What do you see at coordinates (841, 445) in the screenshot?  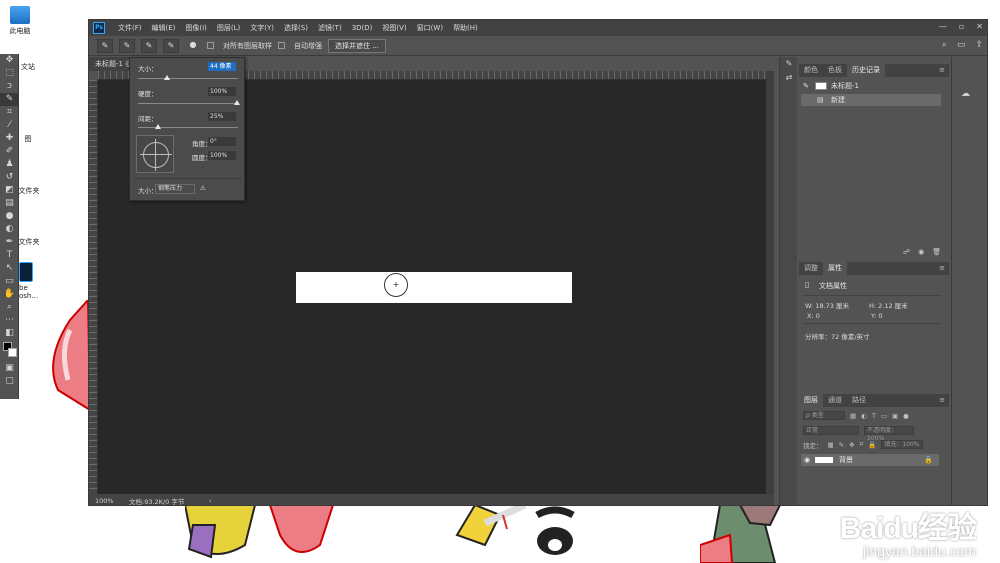 I see `lock-paint-icon: ✎` at bounding box center [841, 445].